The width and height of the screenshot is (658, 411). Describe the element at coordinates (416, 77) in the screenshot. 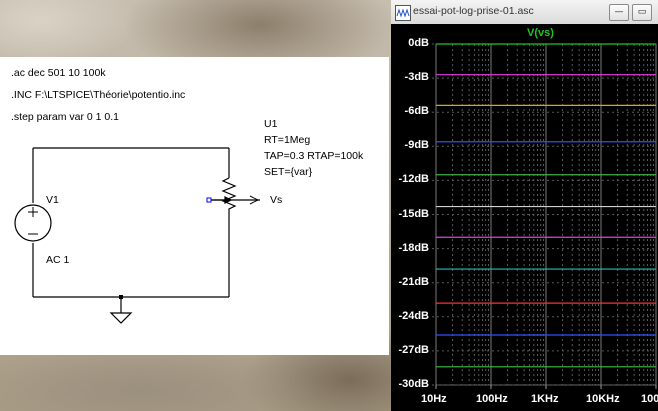

I see `y-tick-label: -3dB` at that location.